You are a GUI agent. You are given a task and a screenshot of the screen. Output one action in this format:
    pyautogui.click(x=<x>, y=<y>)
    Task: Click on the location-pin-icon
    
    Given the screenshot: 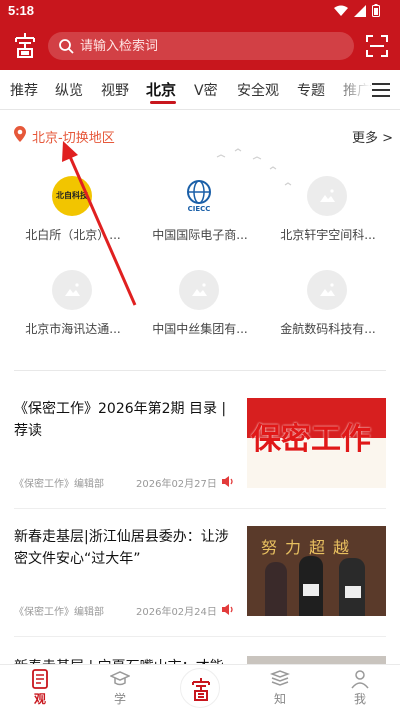 What is the action you would take?
    pyautogui.click(x=20, y=134)
    